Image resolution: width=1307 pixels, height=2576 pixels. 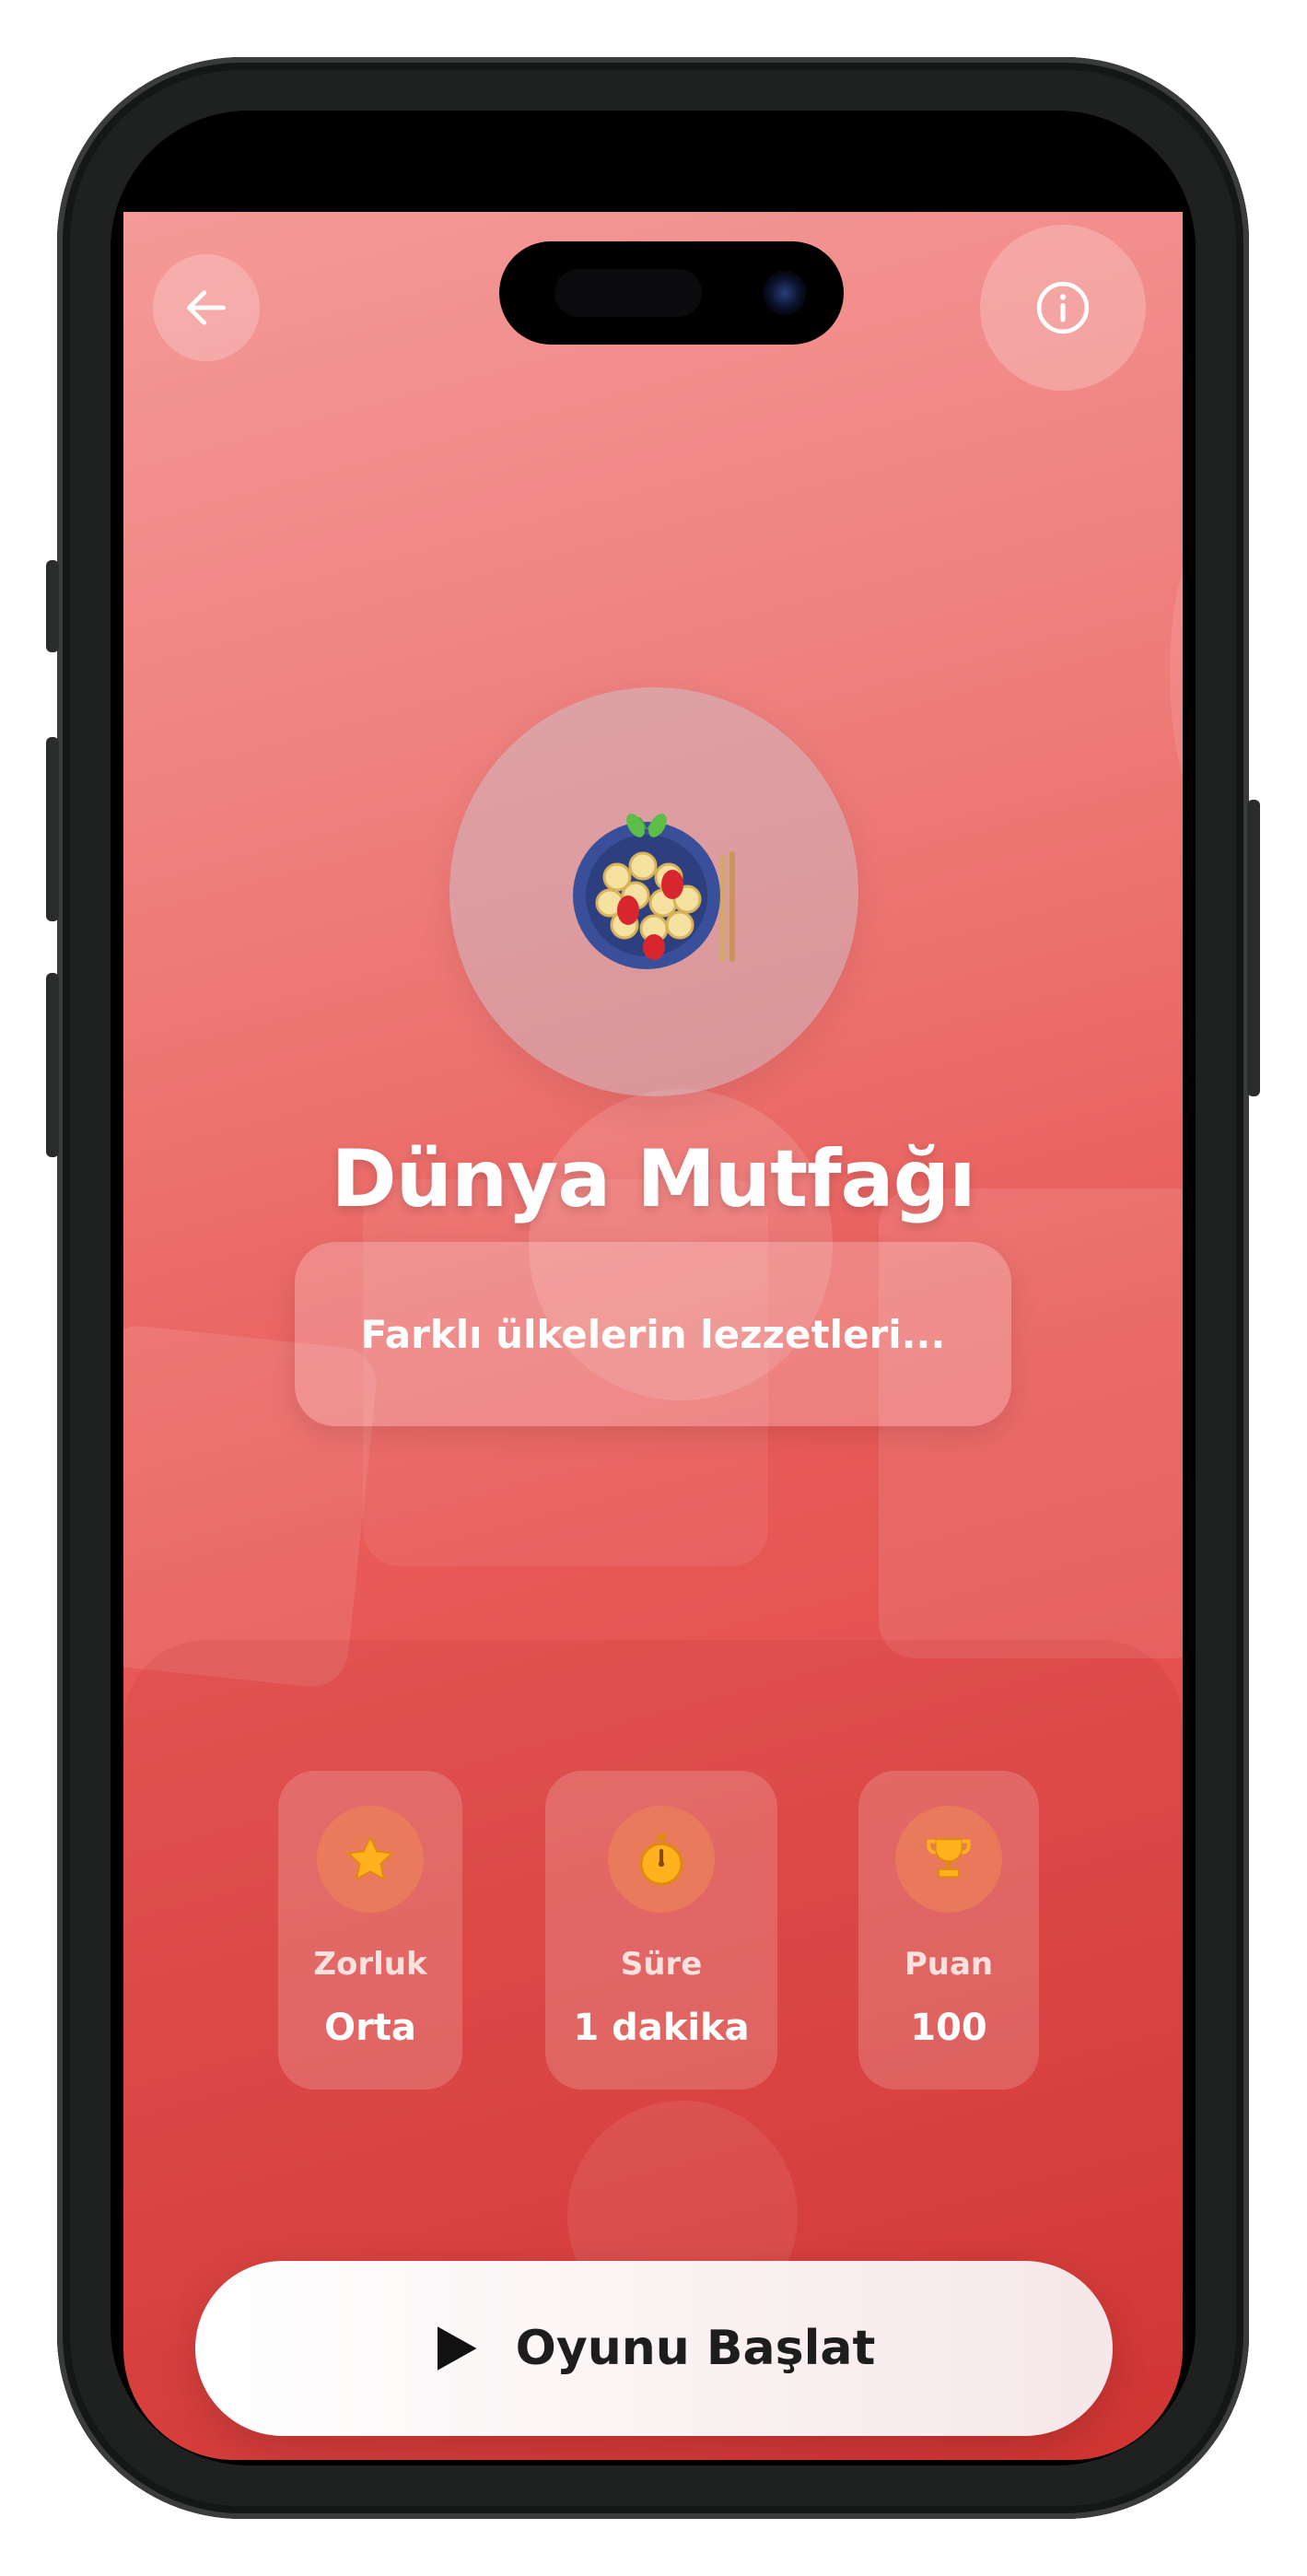 What do you see at coordinates (53, 829) in the screenshot?
I see `volume-up-button` at bounding box center [53, 829].